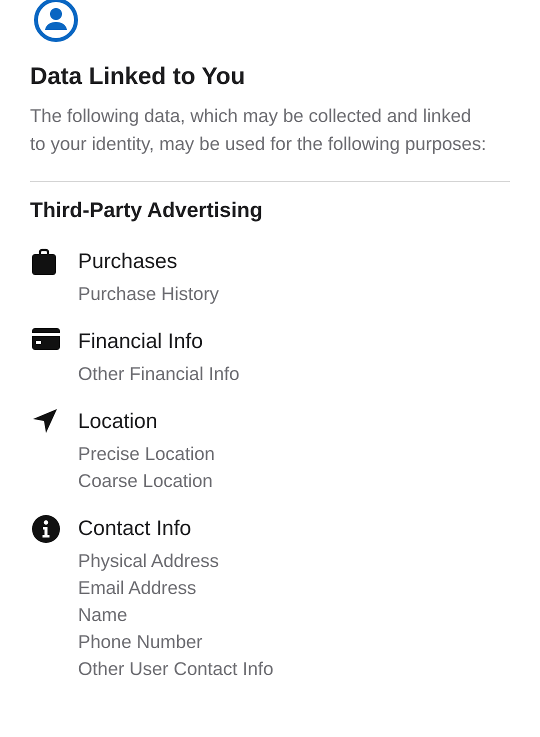 The width and height of the screenshot is (540, 737). Describe the element at coordinates (259, 130) in the screenshot. I see `description-text: The following data, which may be collected and linked to your identity, may be used for the following purposes:` at that location.